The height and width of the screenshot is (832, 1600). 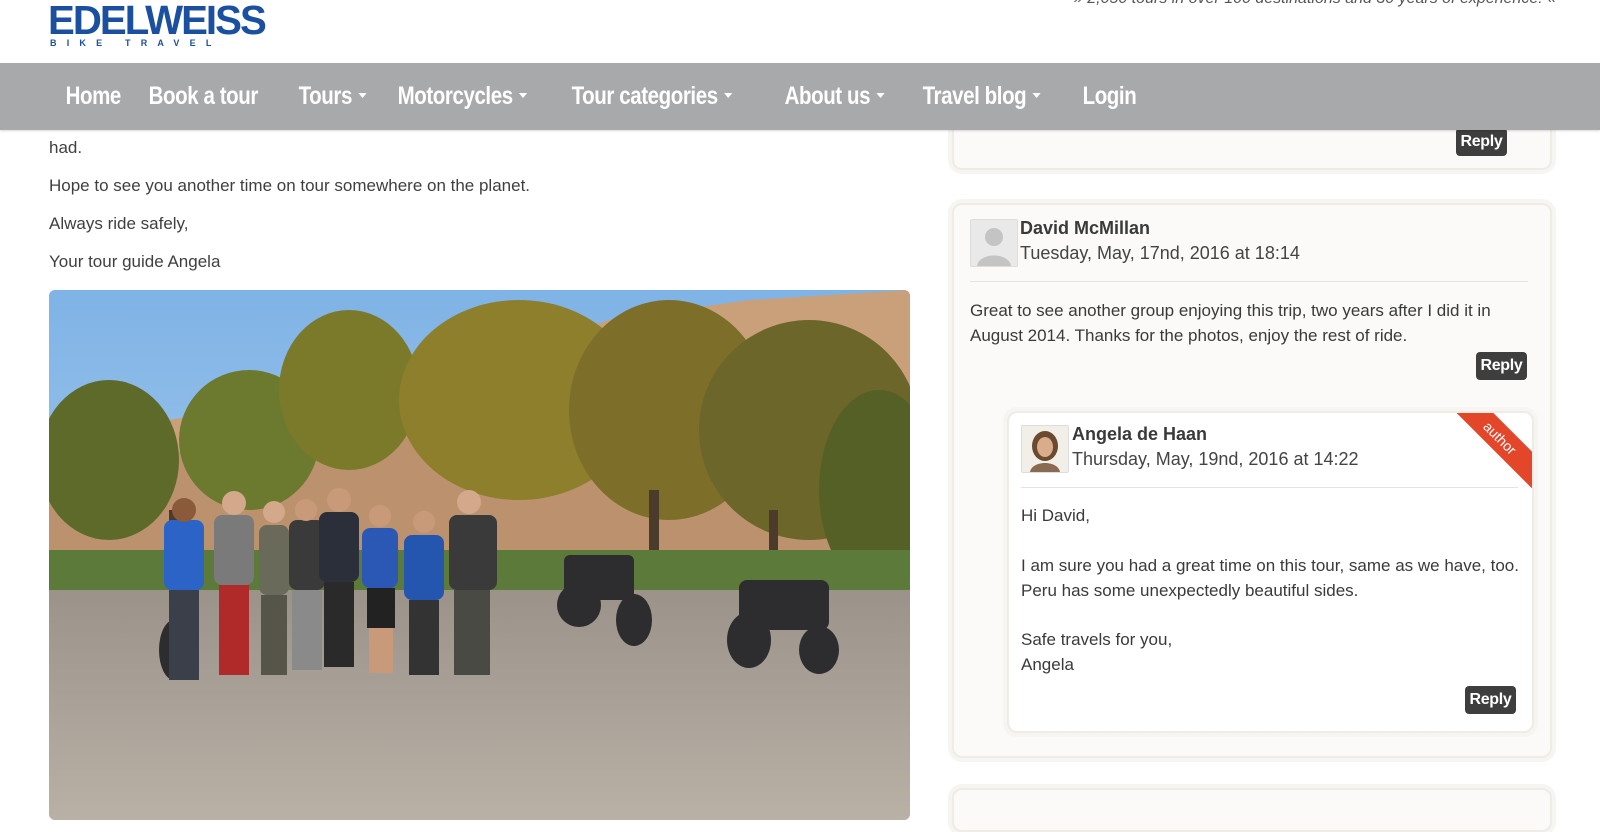 I want to click on nav-item-tours: Tours, so click(x=332, y=96).